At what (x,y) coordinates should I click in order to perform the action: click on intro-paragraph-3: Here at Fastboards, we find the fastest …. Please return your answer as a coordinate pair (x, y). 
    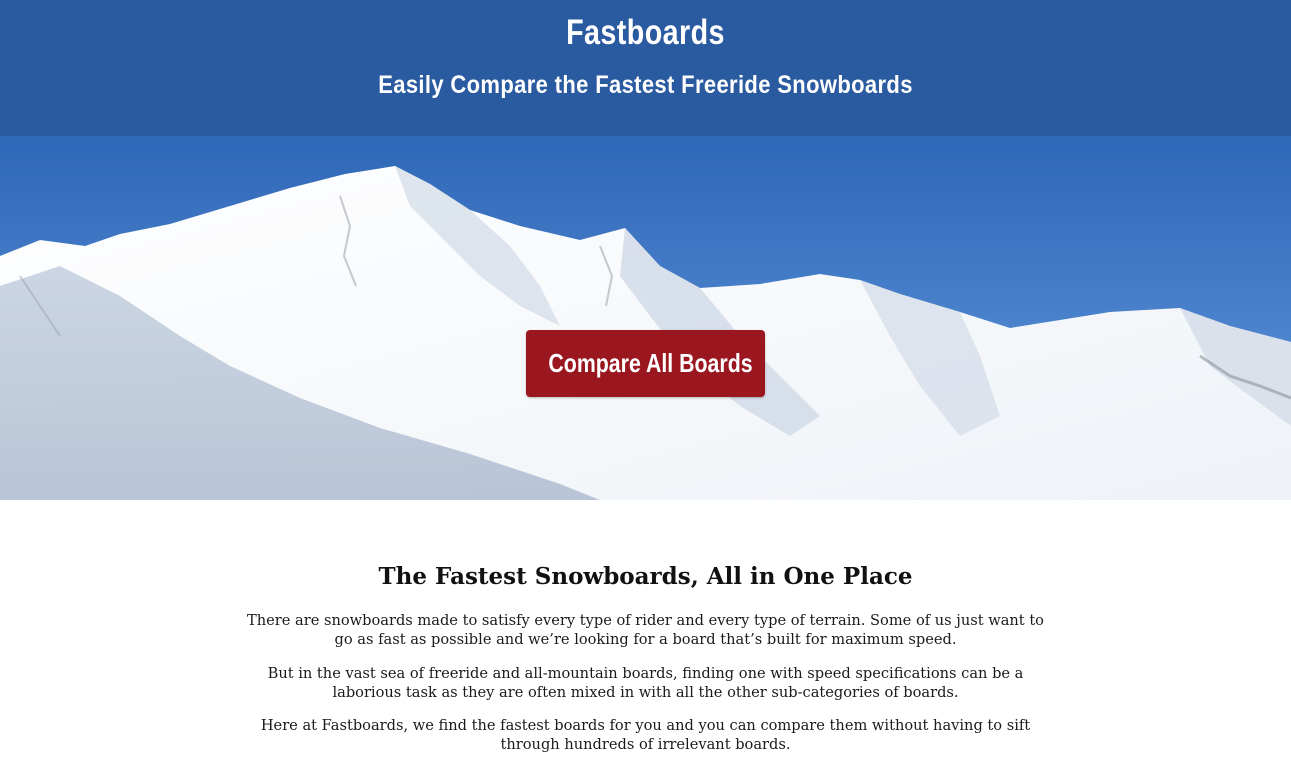
    Looking at the image, I should click on (645, 735).